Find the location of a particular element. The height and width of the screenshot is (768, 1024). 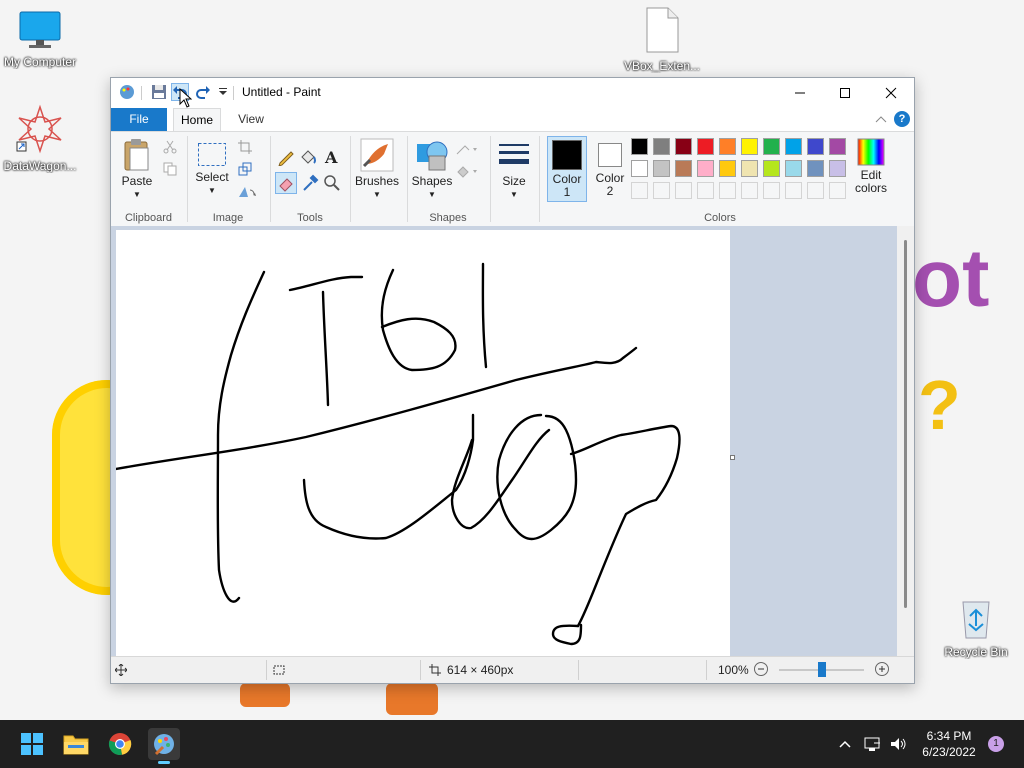

canvas-resize-handle is located at coordinates (732, 457).